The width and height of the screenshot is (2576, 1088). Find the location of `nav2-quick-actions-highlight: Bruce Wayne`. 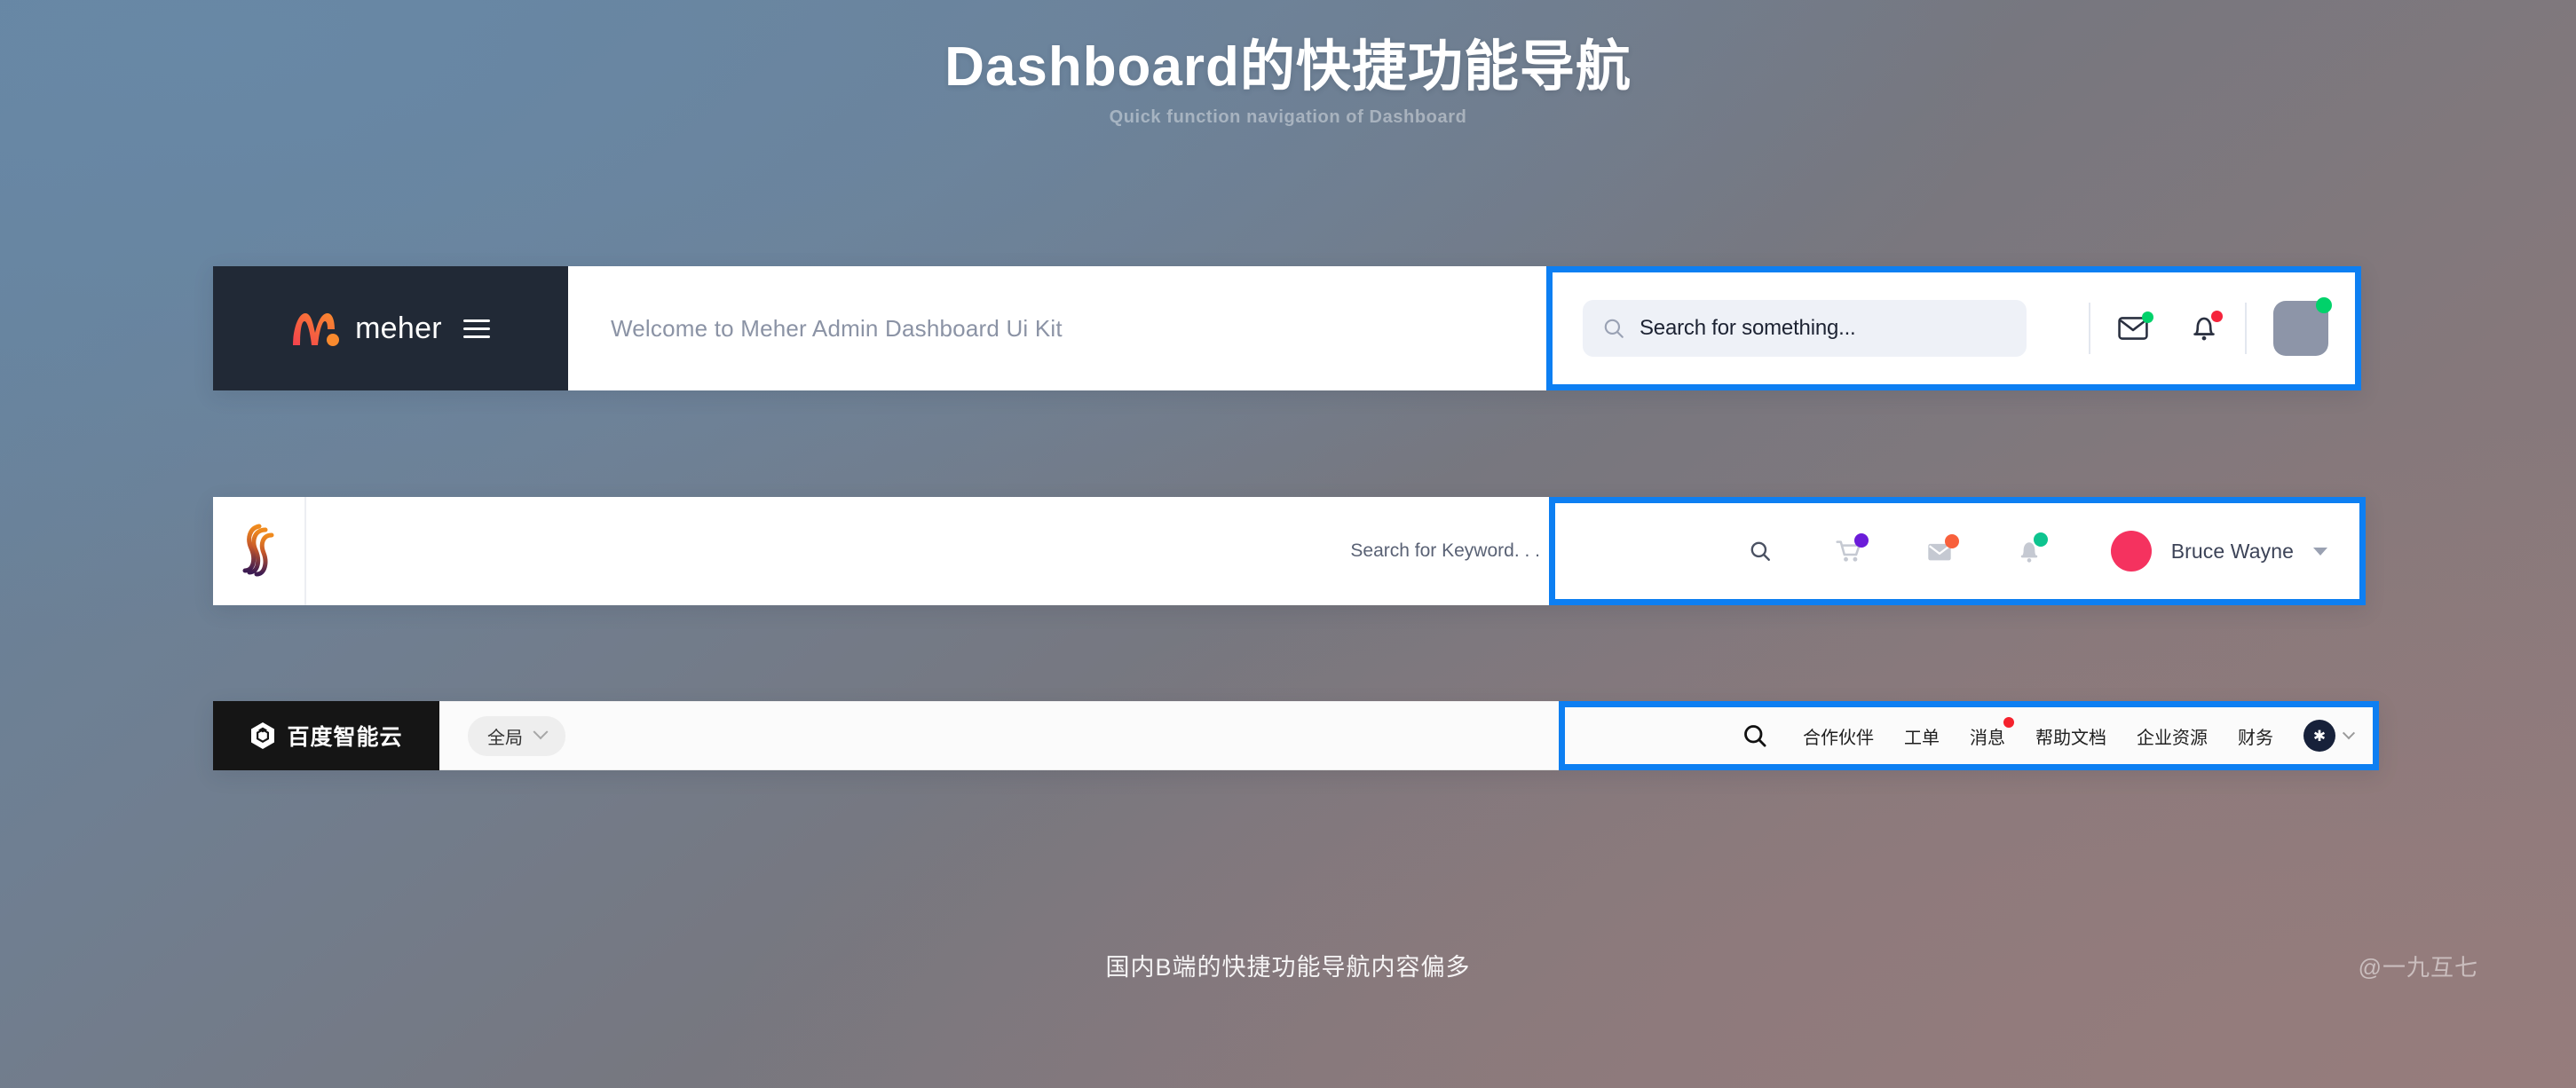

nav2-quick-actions-highlight: Bruce Wayne is located at coordinates (1957, 551).